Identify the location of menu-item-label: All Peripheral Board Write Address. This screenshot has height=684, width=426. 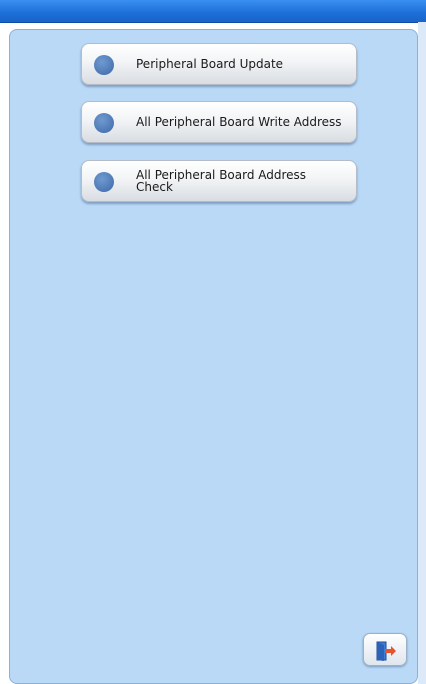
(239, 122).